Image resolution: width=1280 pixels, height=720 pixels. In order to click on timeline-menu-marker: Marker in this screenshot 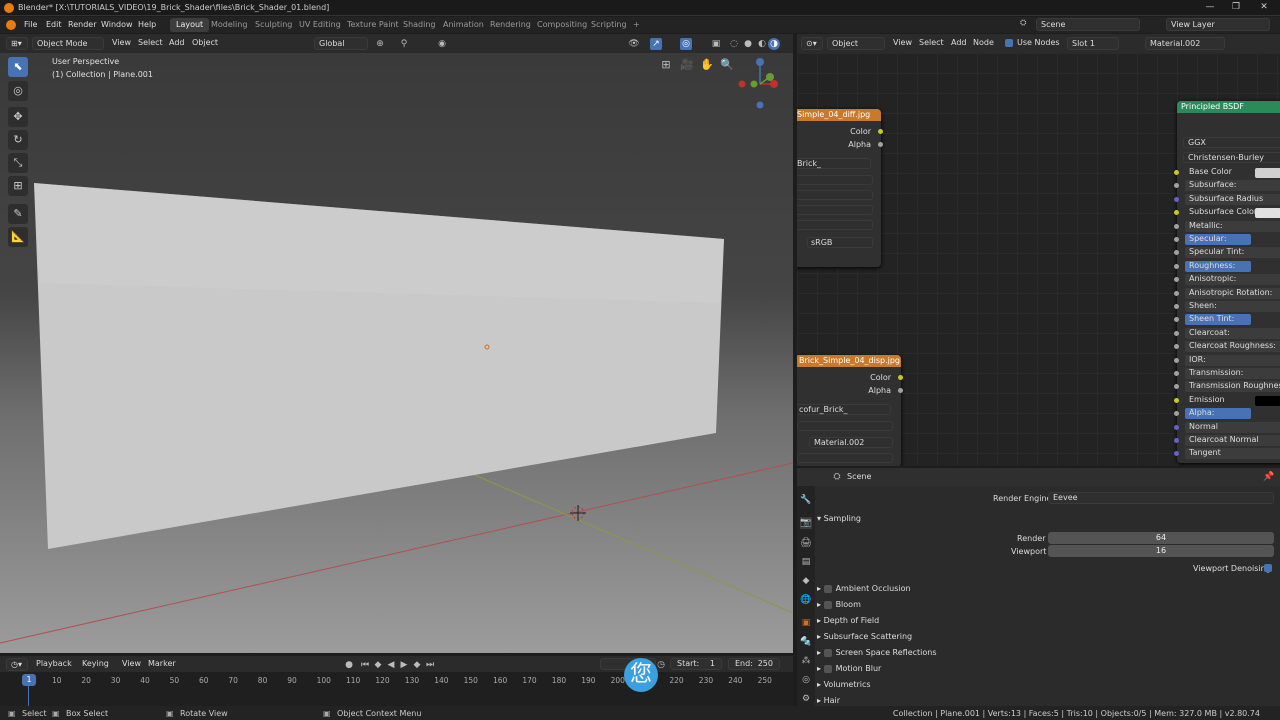, I will do `click(162, 664)`.